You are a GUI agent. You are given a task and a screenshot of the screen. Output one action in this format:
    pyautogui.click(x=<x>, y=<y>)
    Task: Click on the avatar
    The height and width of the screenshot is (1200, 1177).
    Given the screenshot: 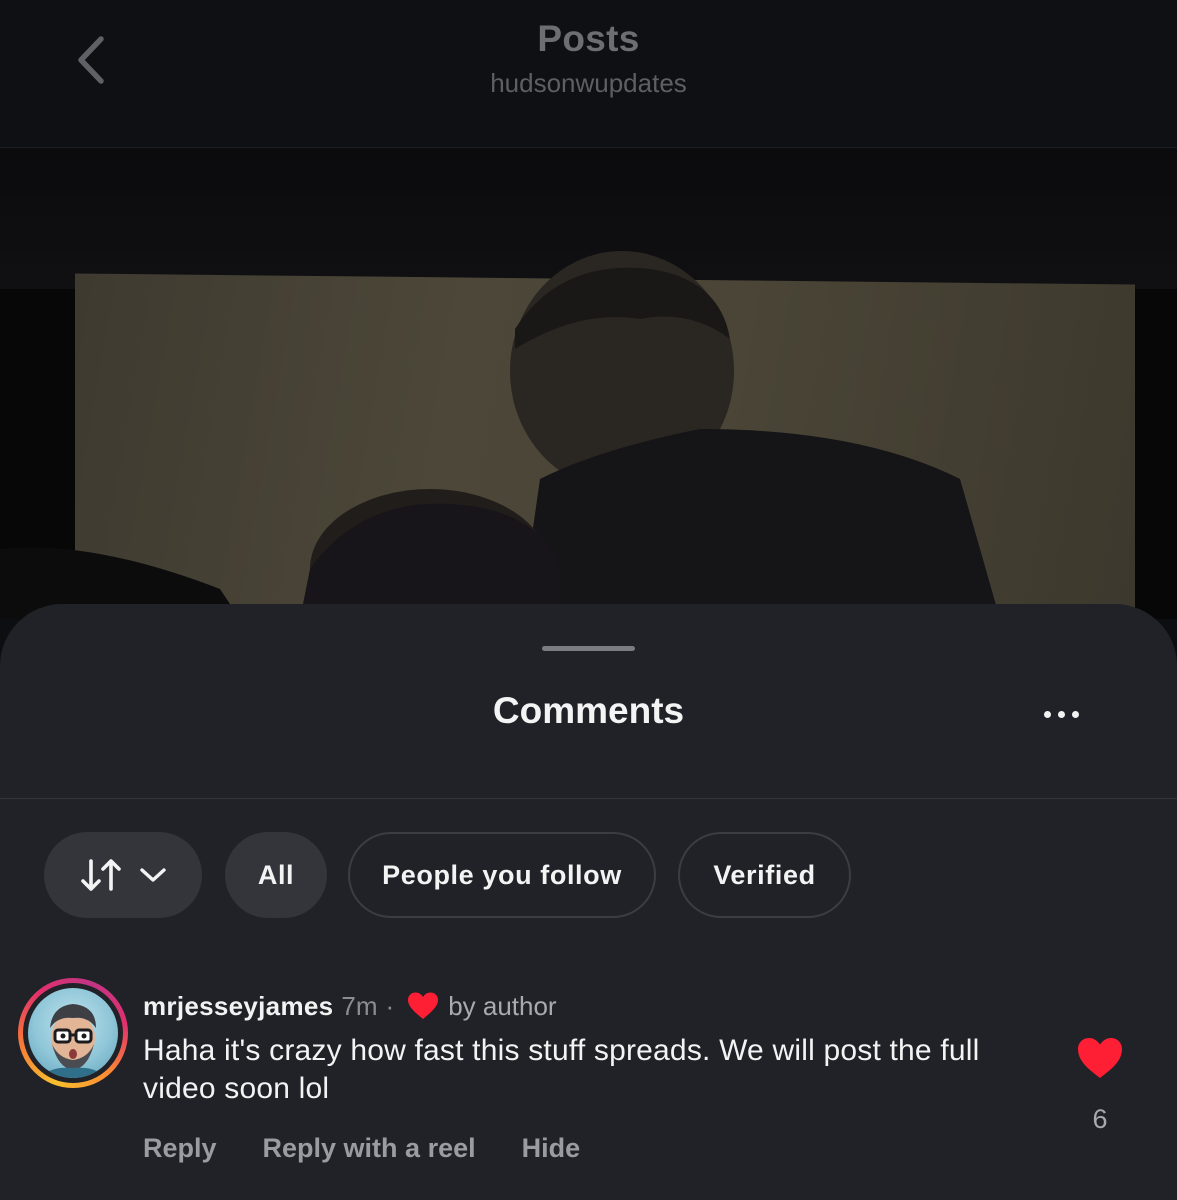 What is the action you would take?
    pyautogui.click(x=73, y=1033)
    